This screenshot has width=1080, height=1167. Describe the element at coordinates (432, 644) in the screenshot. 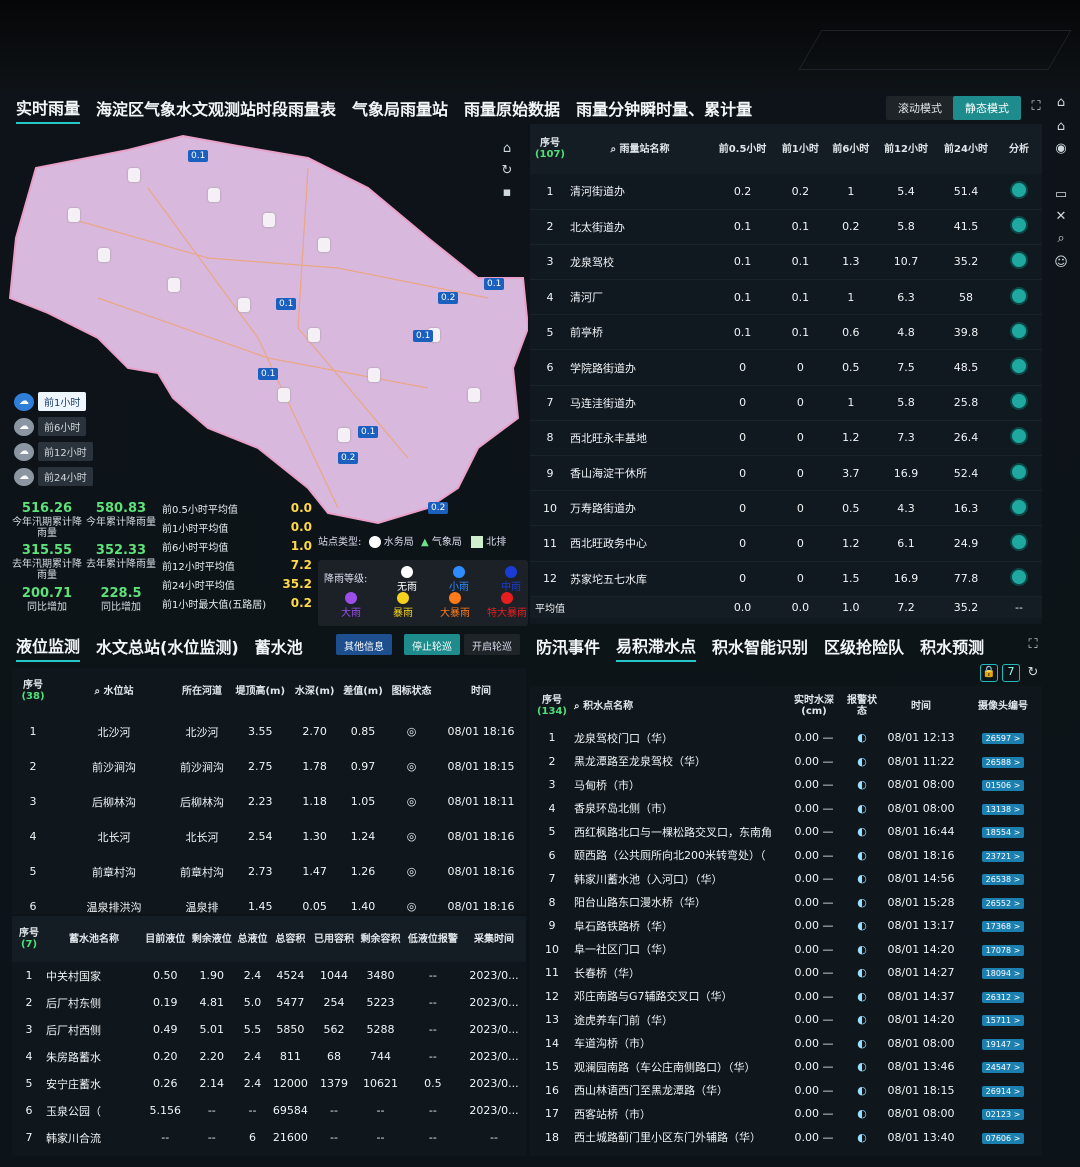

I see `stop-patrol-button: 停止轮巡` at that location.